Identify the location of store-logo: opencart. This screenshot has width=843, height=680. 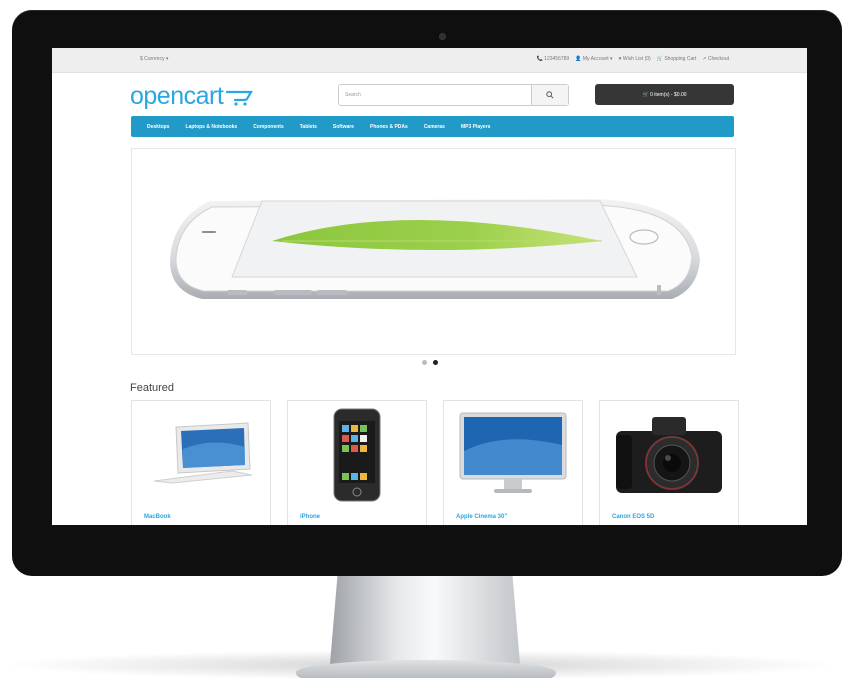
(192, 96).